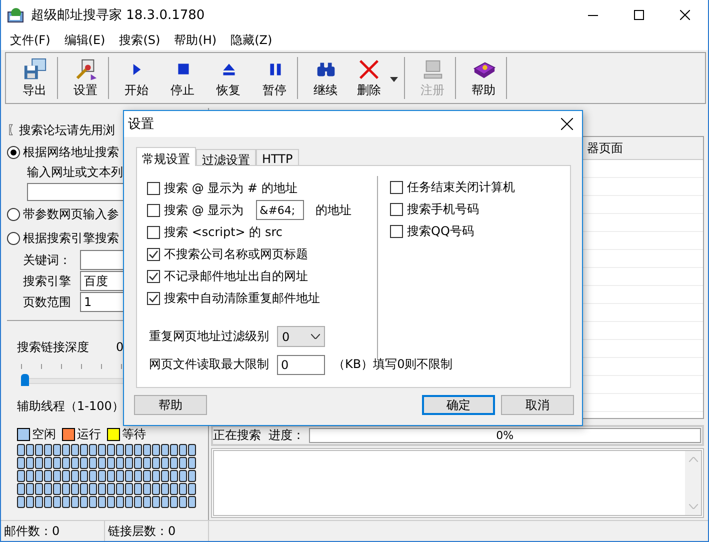 This screenshot has height=542, width=709. What do you see at coordinates (71, 152) in the screenshot?
I see `radio-label: 根据网络地址搜索` at bounding box center [71, 152].